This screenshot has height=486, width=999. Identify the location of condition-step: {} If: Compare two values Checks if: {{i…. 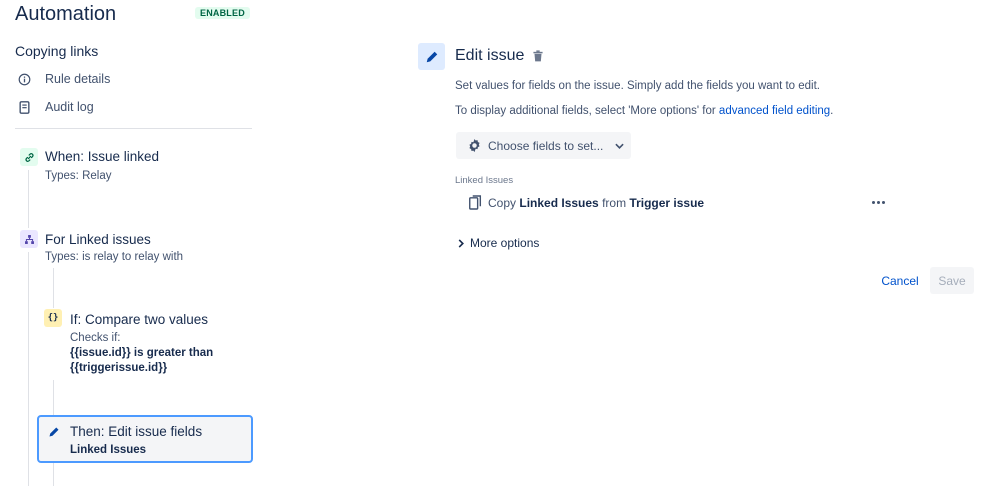
(126, 344).